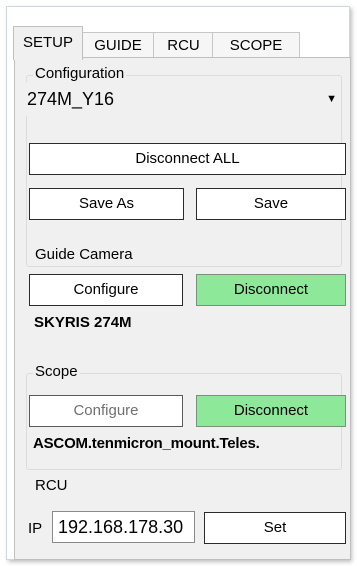 The height and width of the screenshot is (566, 357). What do you see at coordinates (106, 411) in the screenshot?
I see `scope-configure-button: Configure` at bounding box center [106, 411].